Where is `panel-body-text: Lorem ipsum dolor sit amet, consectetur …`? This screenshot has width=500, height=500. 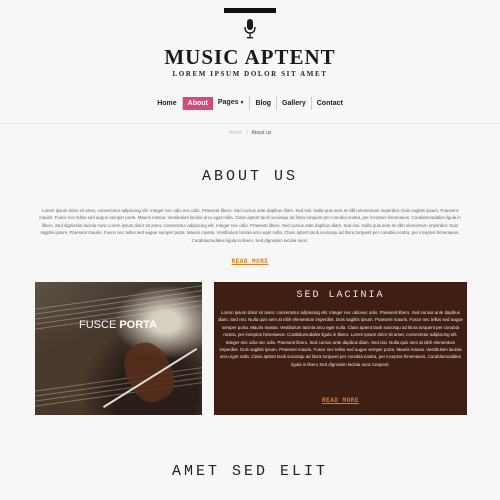
panel-body-text: Lorem ipsum dolor sit amet, consectetur … is located at coordinates (340, 338).